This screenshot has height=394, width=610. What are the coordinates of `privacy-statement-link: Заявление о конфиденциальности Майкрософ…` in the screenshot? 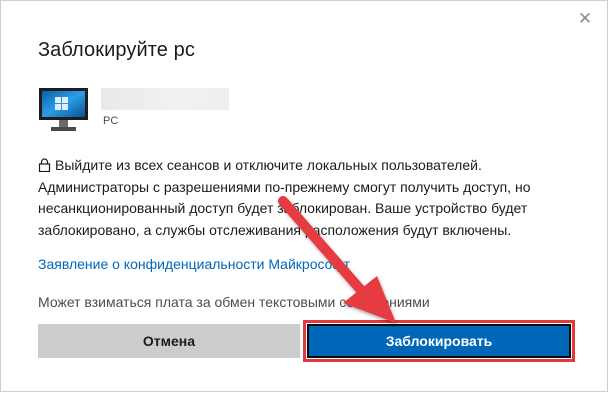 It's located at (194, 264).